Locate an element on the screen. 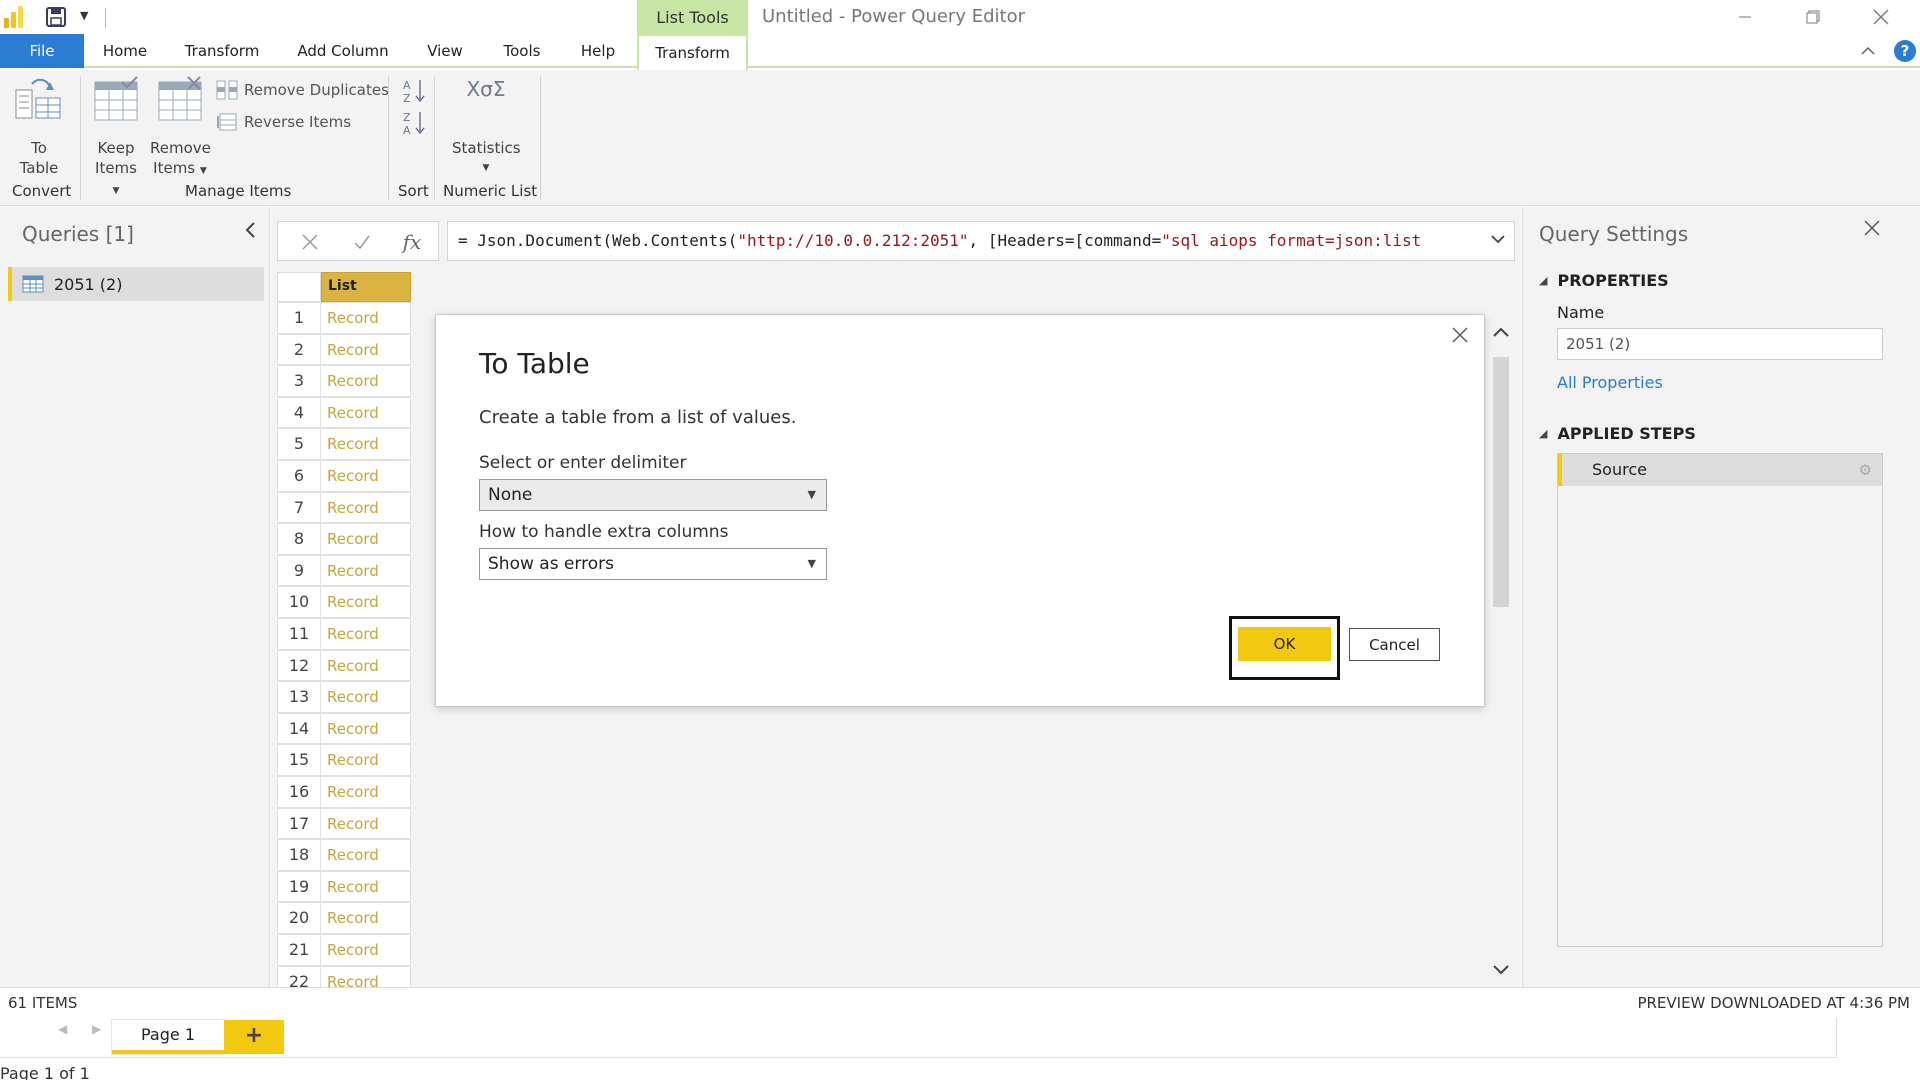  row-number: 12 is located at coordinates (299, 665).